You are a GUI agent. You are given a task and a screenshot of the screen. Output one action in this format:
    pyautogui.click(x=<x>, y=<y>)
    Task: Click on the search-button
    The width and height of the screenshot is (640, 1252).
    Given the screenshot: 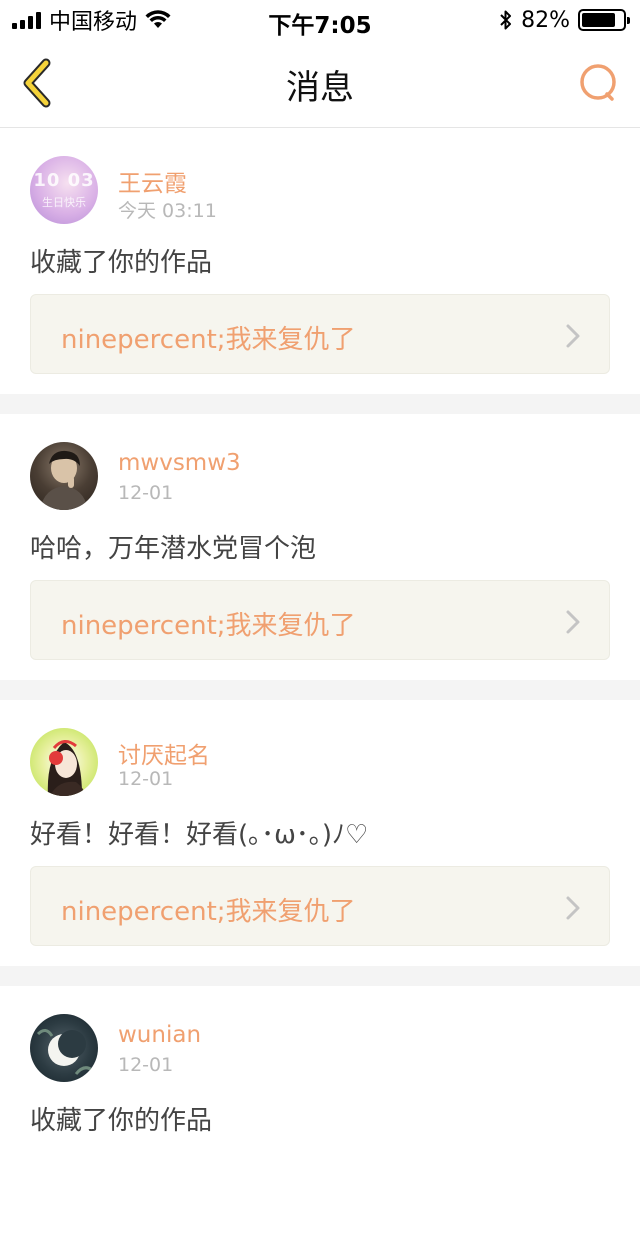 What is the action you would take?
    pyautogui.click(x=600, y=84)
    